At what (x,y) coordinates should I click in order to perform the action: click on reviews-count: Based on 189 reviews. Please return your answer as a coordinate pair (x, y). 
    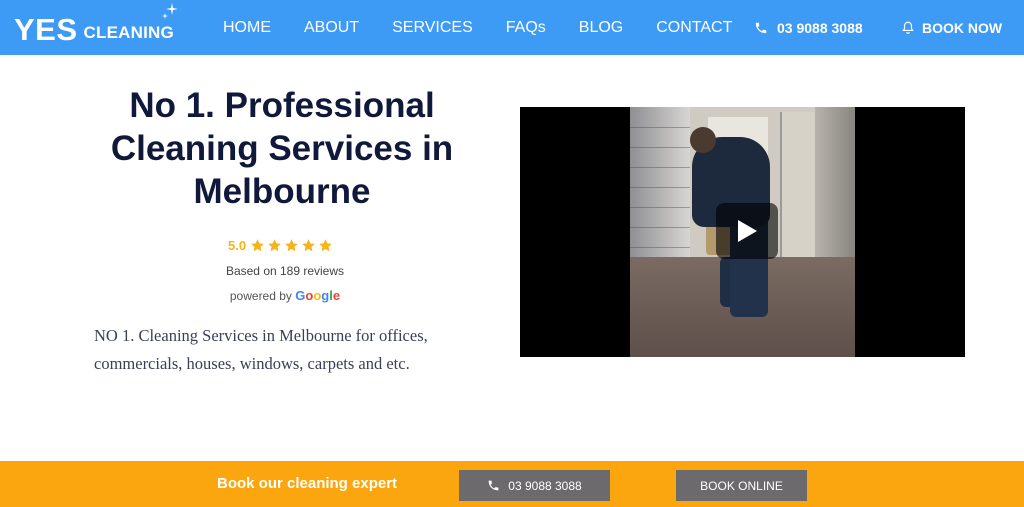
    Looking at the image, I should click on (285, 271).